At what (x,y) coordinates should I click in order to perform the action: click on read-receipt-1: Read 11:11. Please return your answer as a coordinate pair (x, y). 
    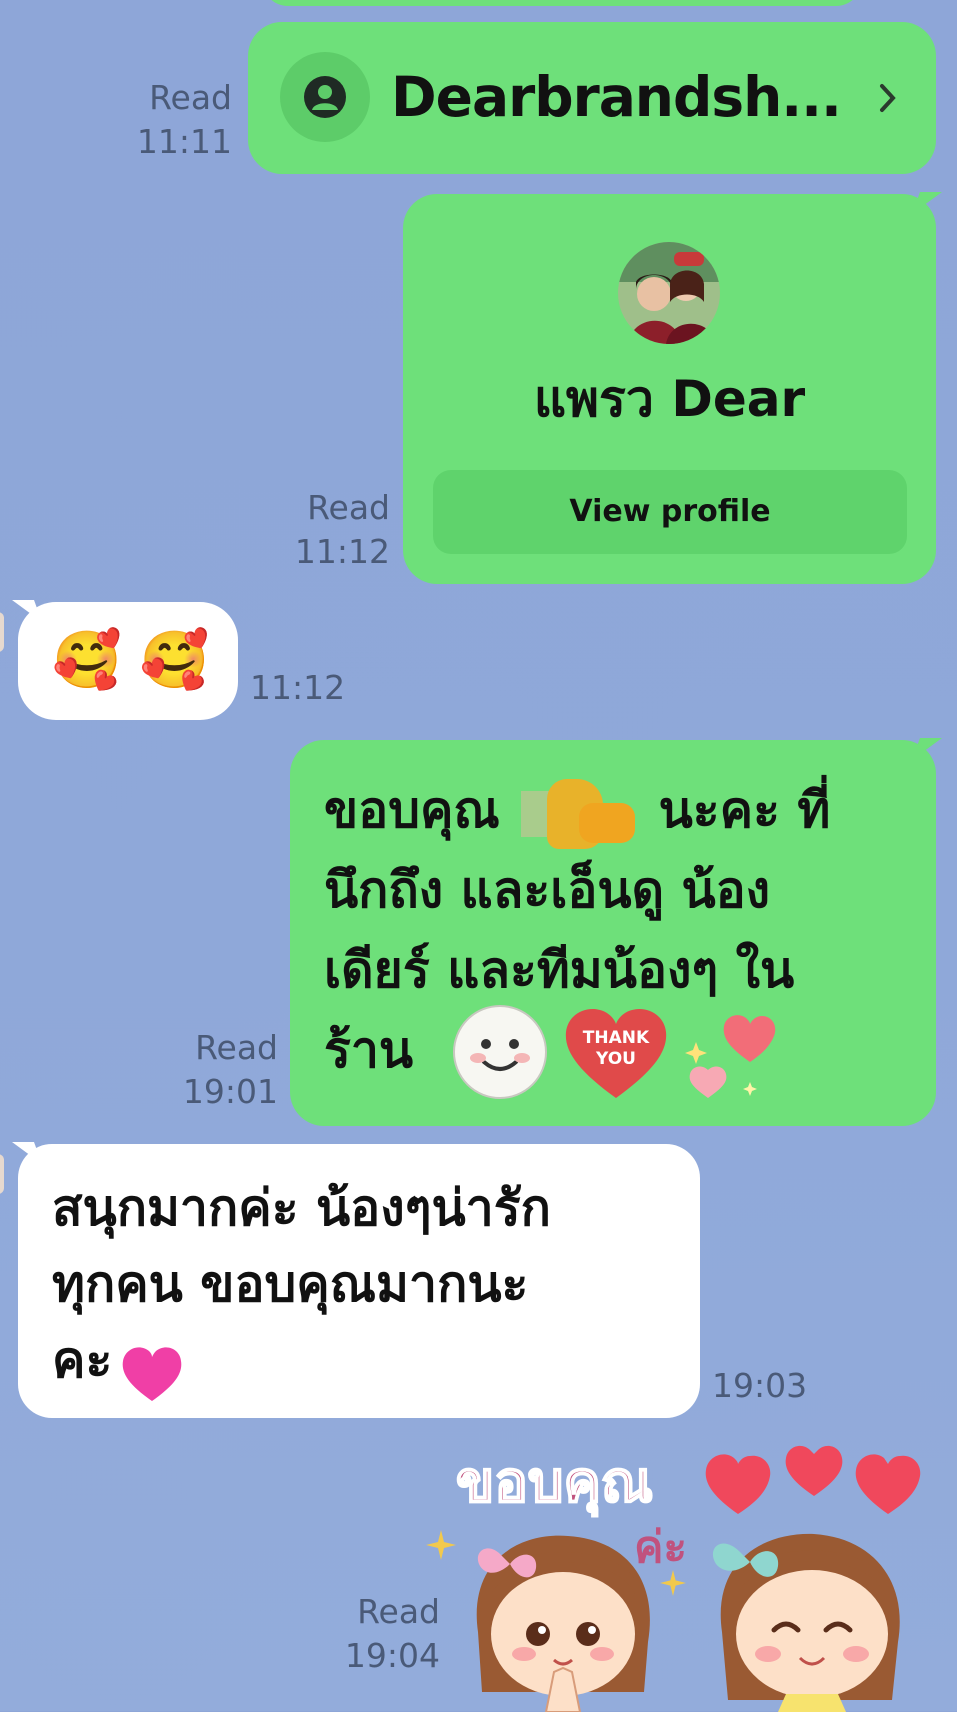
    Looking at the image, I should click on (176, 120).